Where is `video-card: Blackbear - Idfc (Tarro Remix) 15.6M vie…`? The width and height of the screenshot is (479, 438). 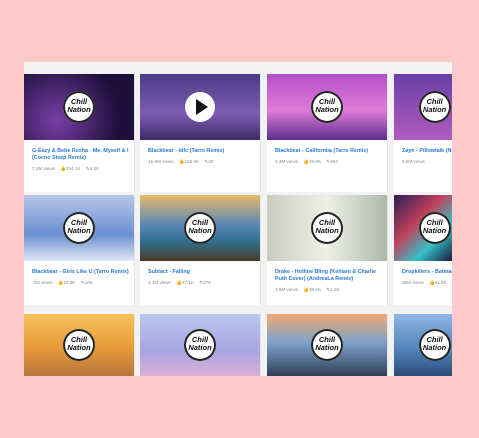
video-card: Blackbear - Idfc (Tarro Remix) 15.6M vie… is located at coordinates (200, 133).